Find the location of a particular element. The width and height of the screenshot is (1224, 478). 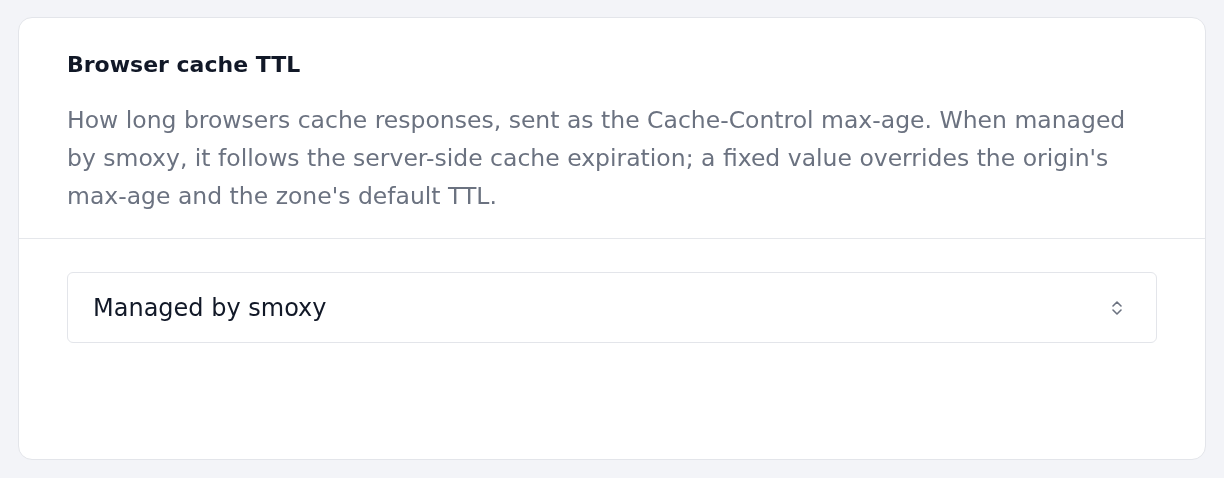

card-title: Browser cache TTL is located at coordinates (184, 65).